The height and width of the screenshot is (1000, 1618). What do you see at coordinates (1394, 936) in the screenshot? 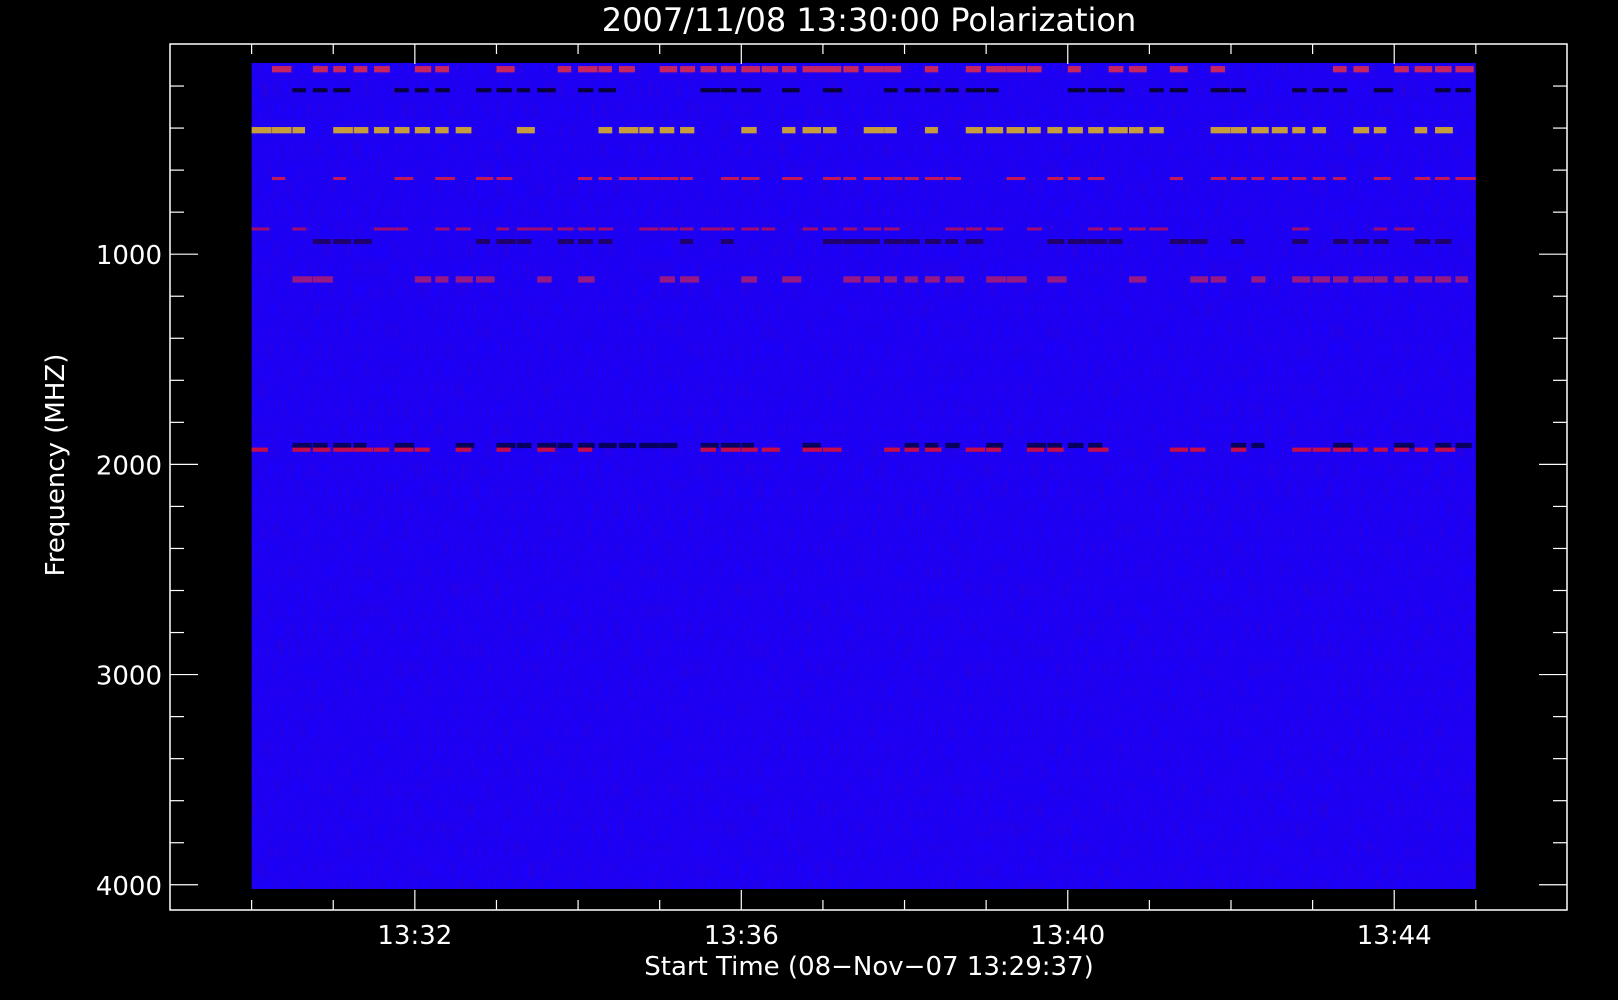
I see `x-tick-label: 13:44` at bounding box center [1394, 936].